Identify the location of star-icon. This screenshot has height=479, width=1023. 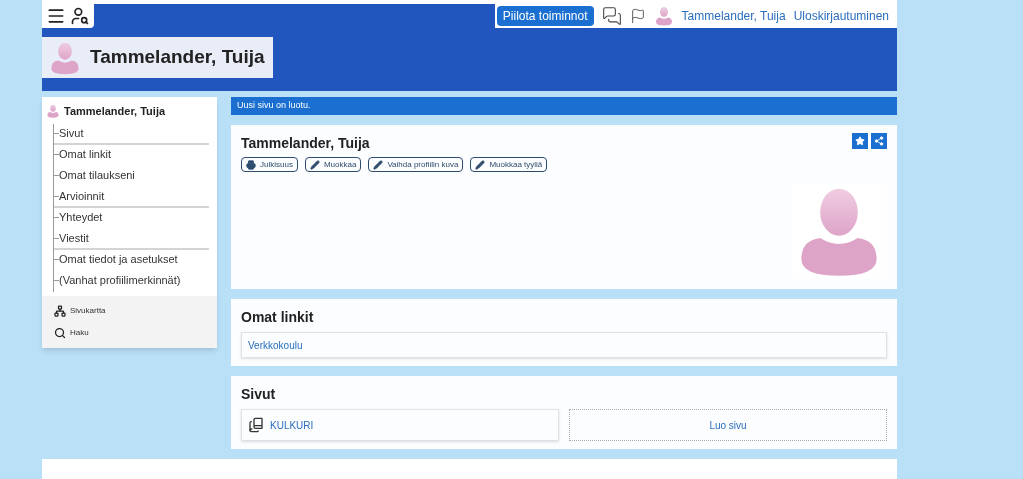
(860, 141).